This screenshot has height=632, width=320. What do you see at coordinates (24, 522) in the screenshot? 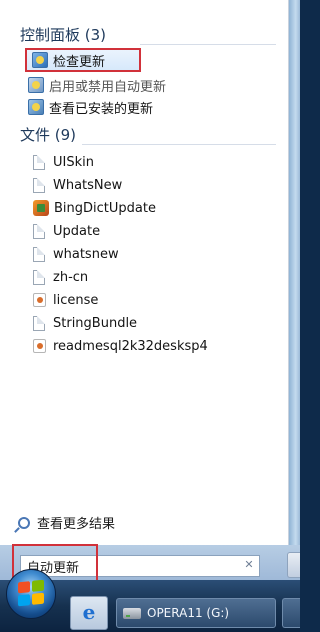
I see `search-icon` at bounding box center [24, 522].